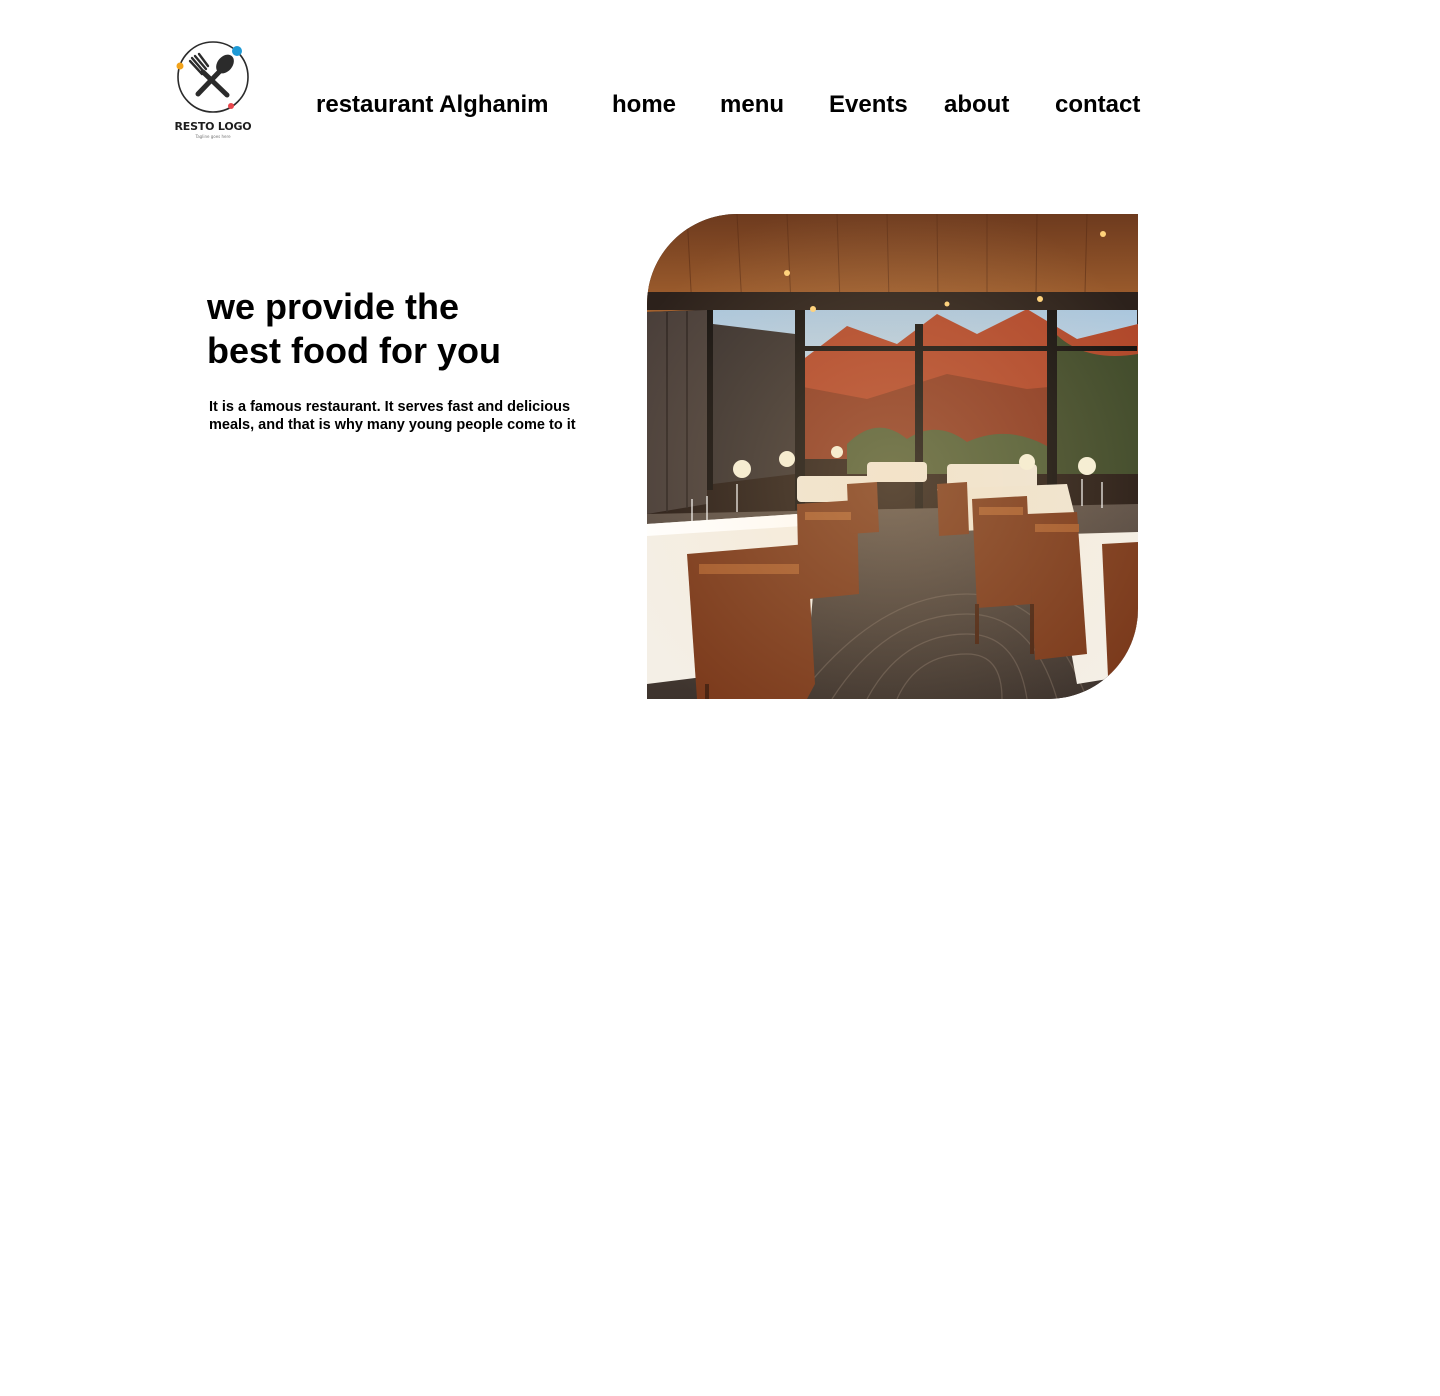 The width and height of the screenshot is (1440, 1396). Describe the element at coordinates (868, 105) in the screenshot. I see `nav-link-events: Events` at that location.